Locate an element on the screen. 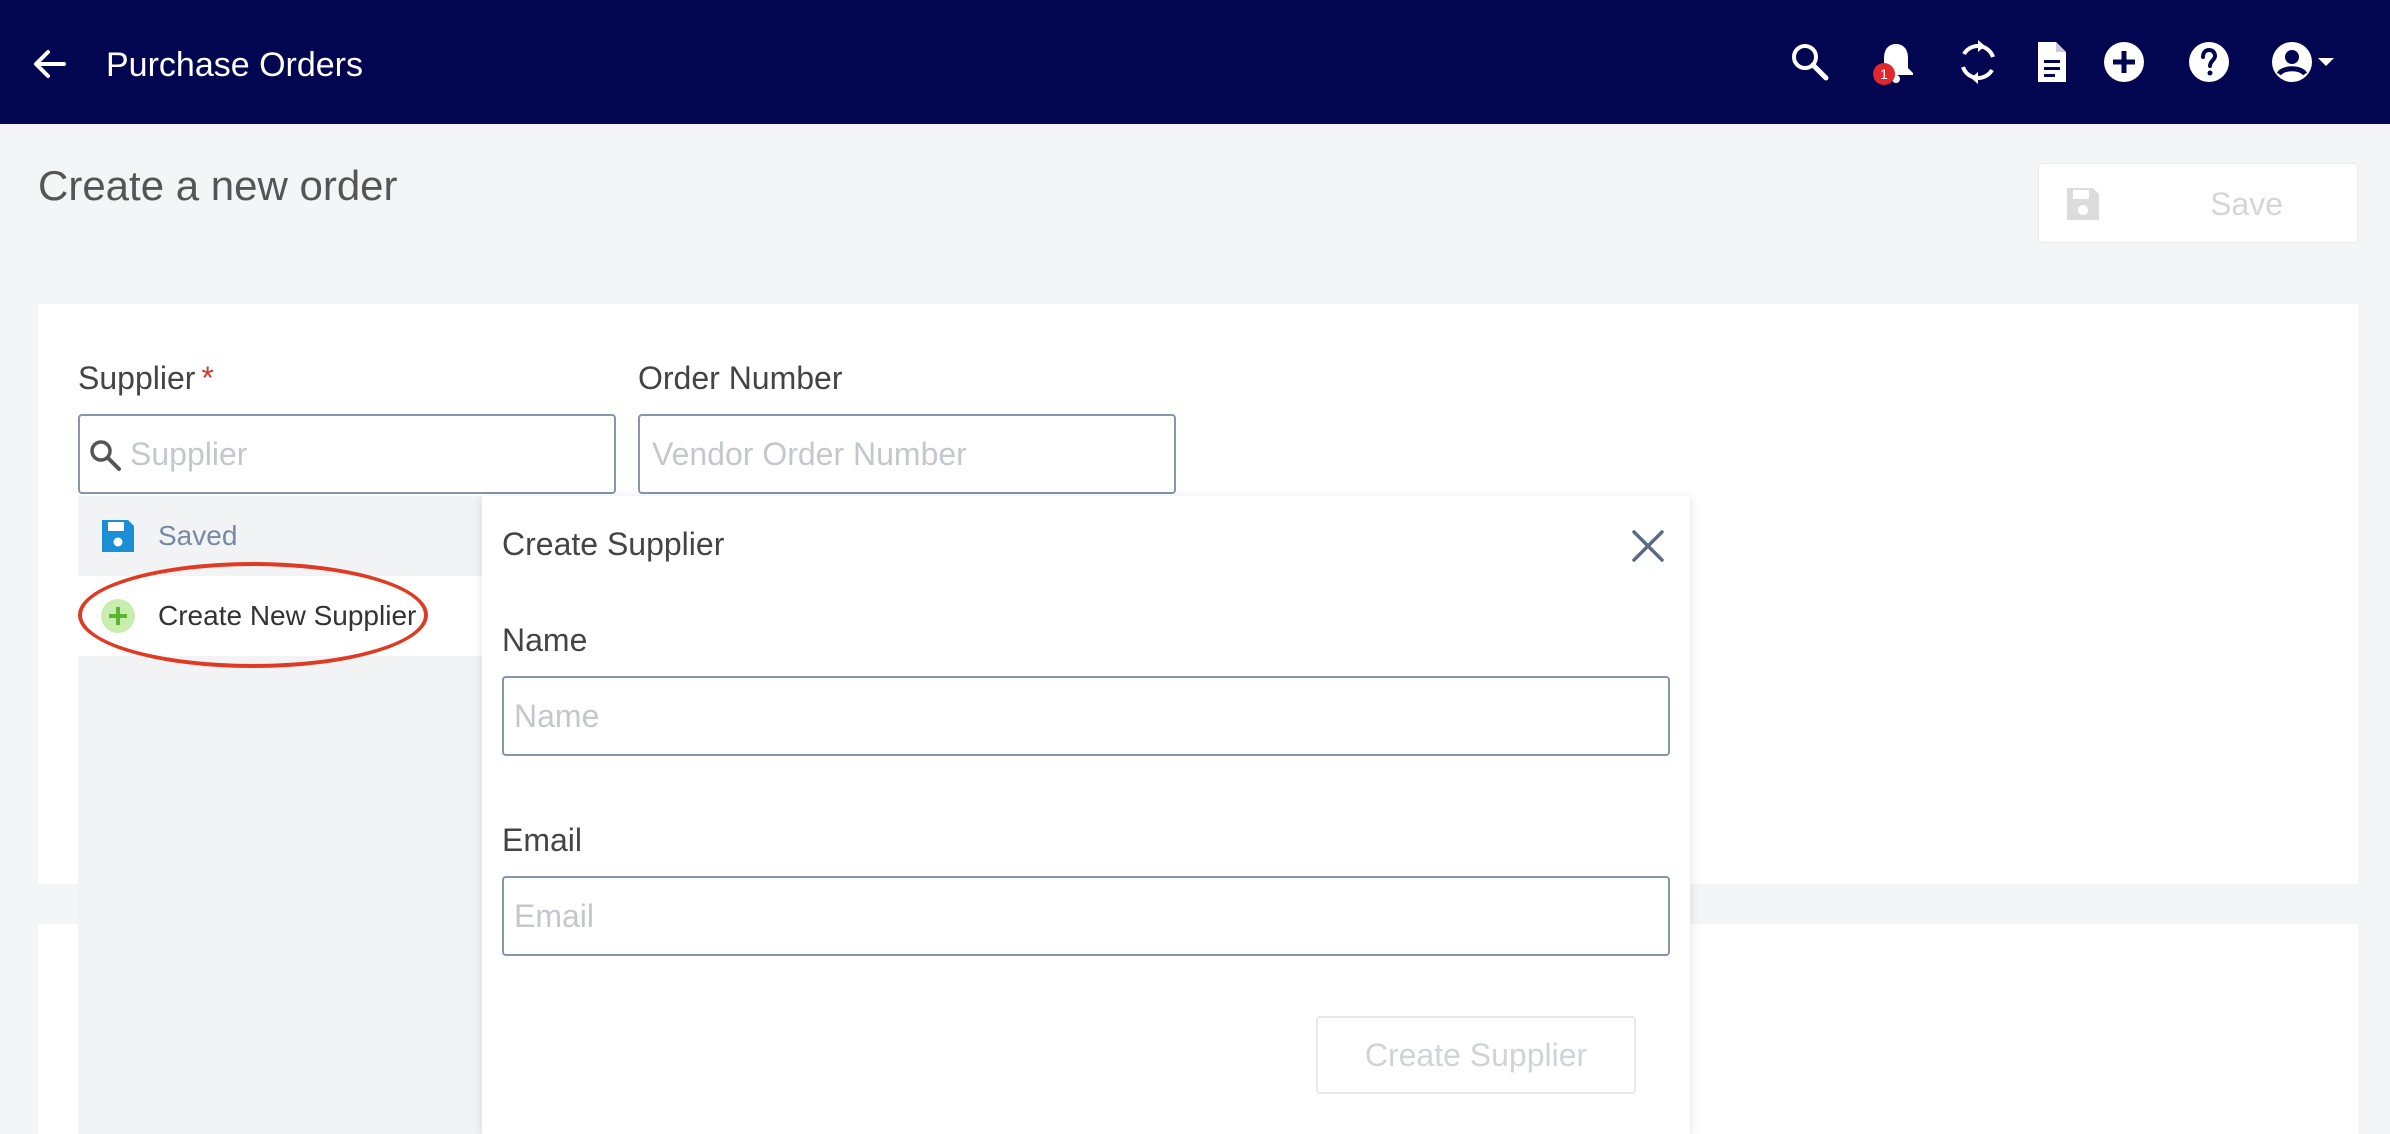 This screenshot has height=1134, width=2390. supplier-label: Supplier * is located at coordinates (146, 378).